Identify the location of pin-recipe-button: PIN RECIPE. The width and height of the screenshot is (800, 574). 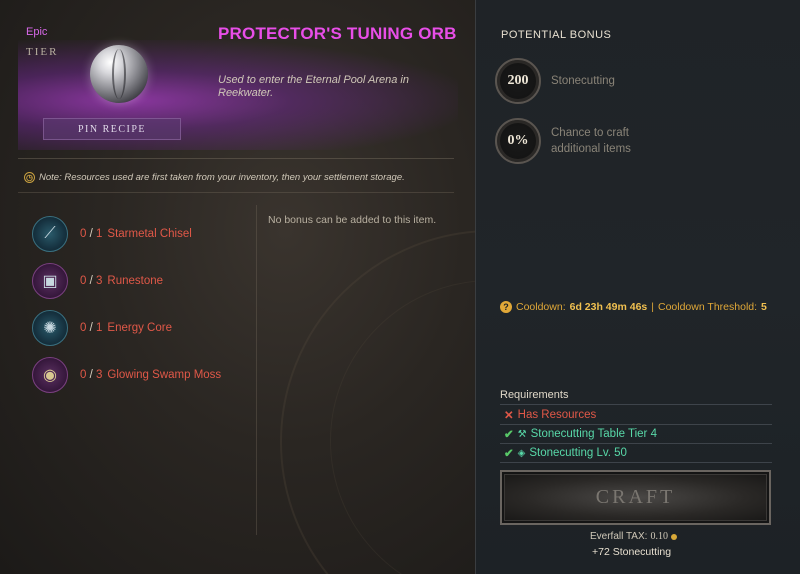
(112, 129).